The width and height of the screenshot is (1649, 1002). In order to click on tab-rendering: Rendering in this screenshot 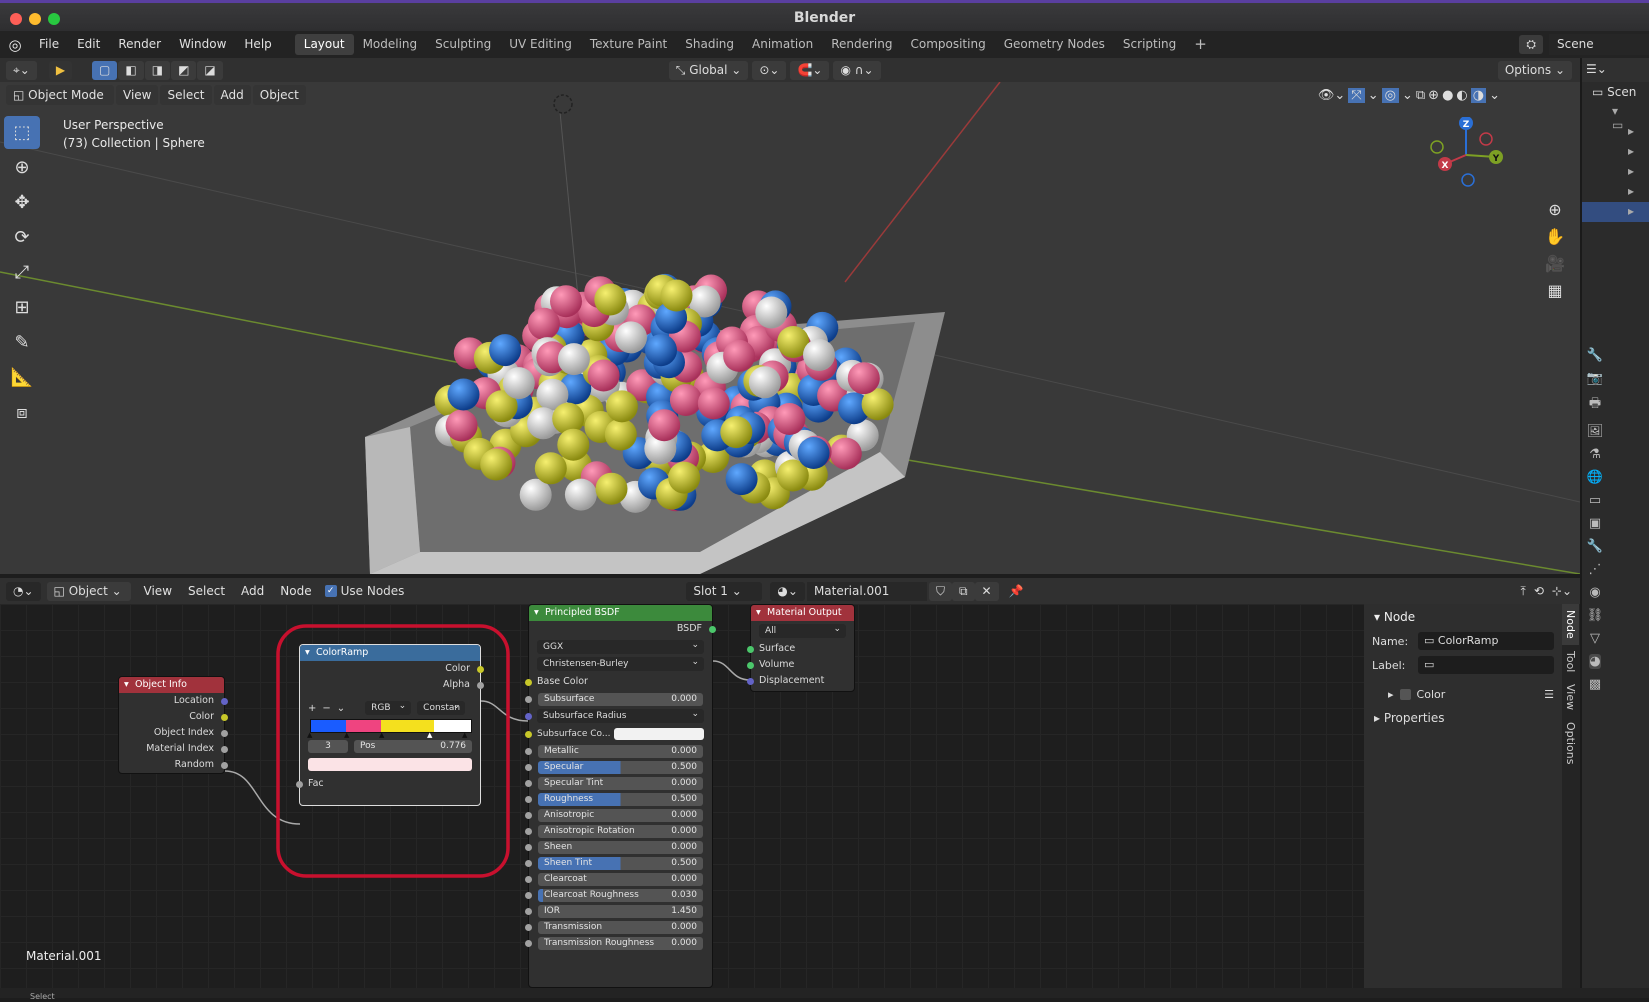, I will do `click(861, 44)`.